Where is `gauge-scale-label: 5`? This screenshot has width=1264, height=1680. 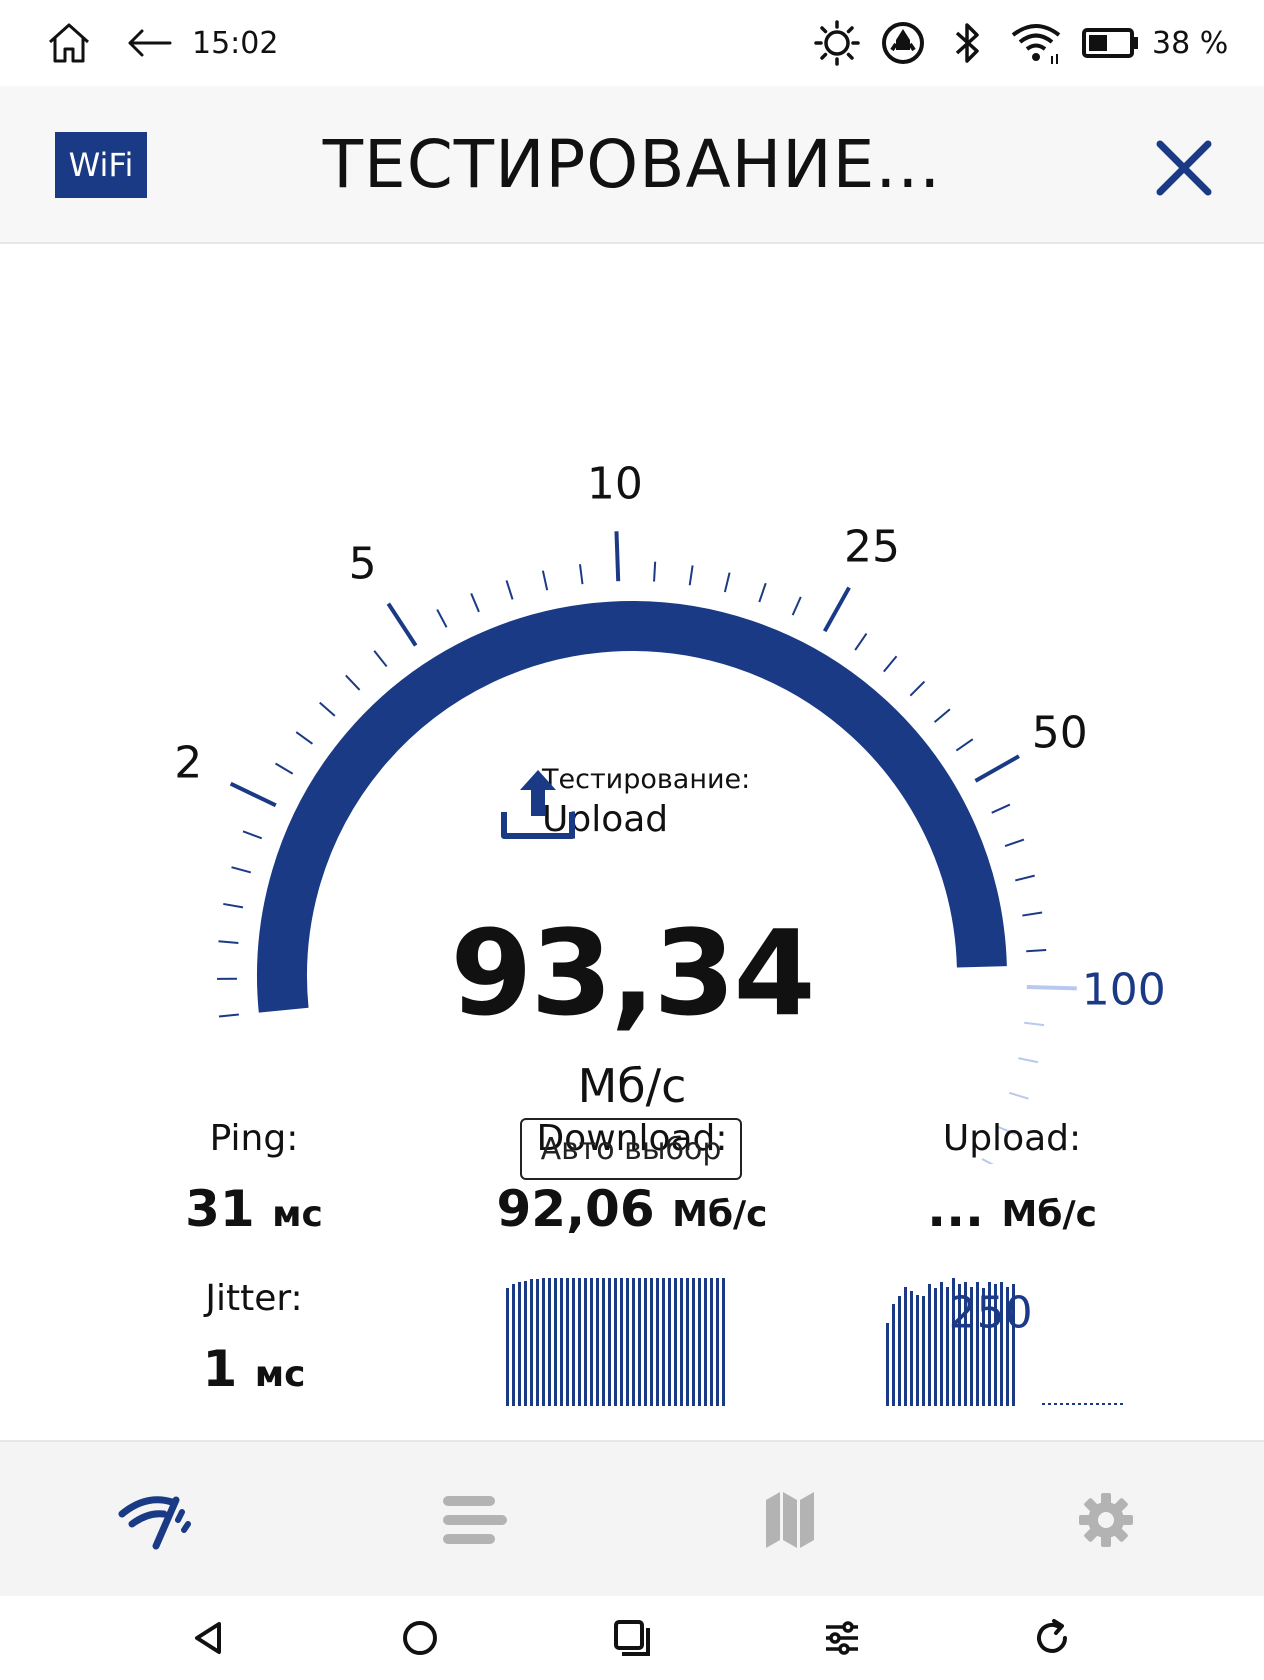
gauge-scale-label: 5 is located at coordinates (362, 564).